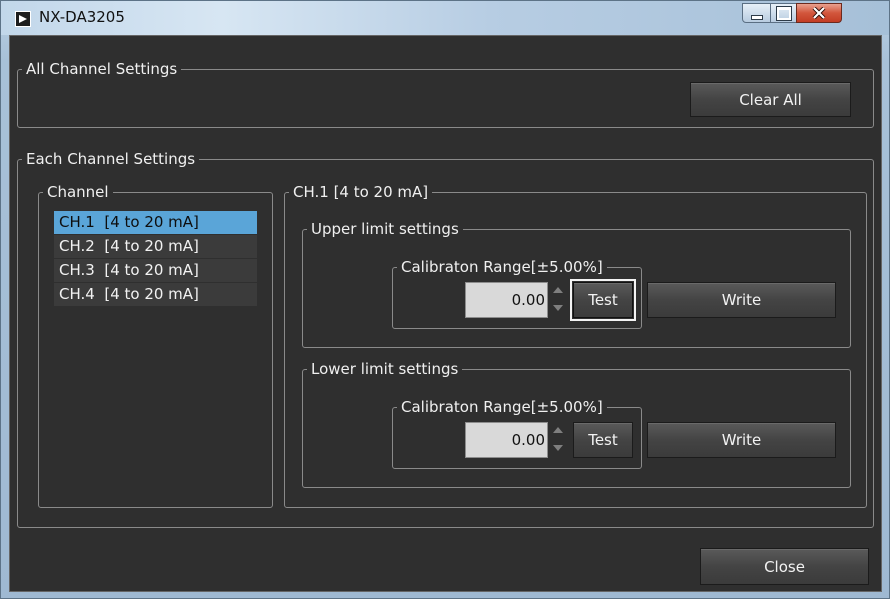 This screenshot has height=599, width=890. Describe the element at coordinates (770, 99) in the screenshot. I see `clear-all-button: Clear All` at that location.